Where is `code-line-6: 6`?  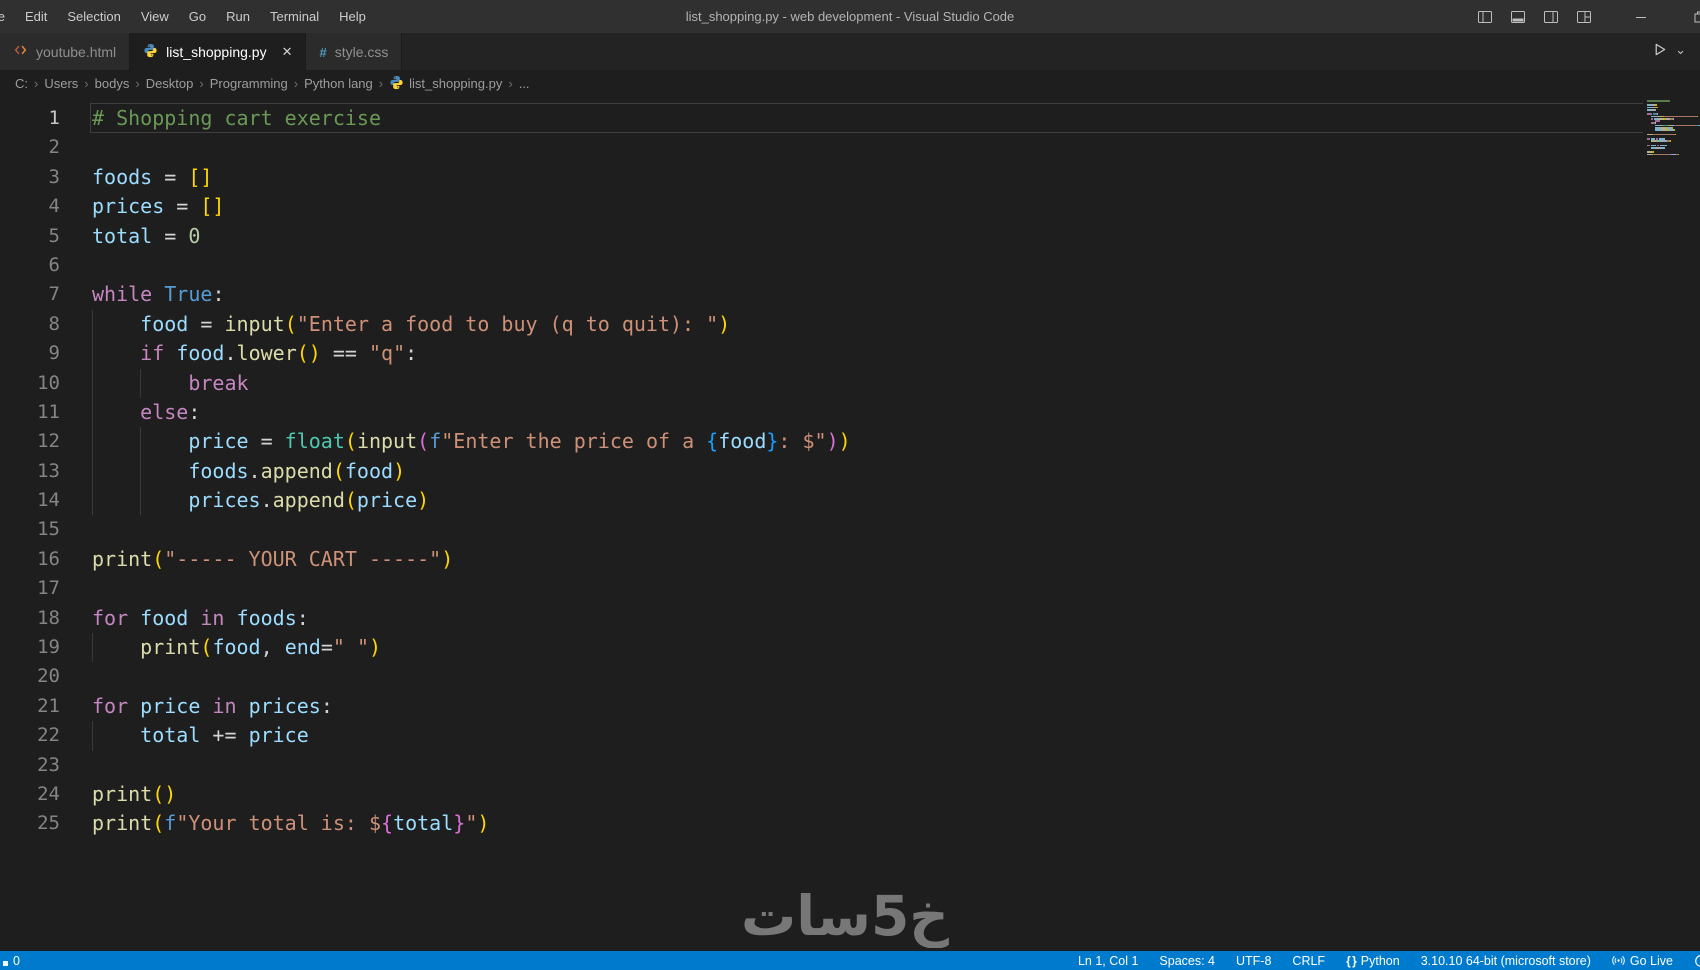
code-line-6: 6 is located at coordinates (850, 265).